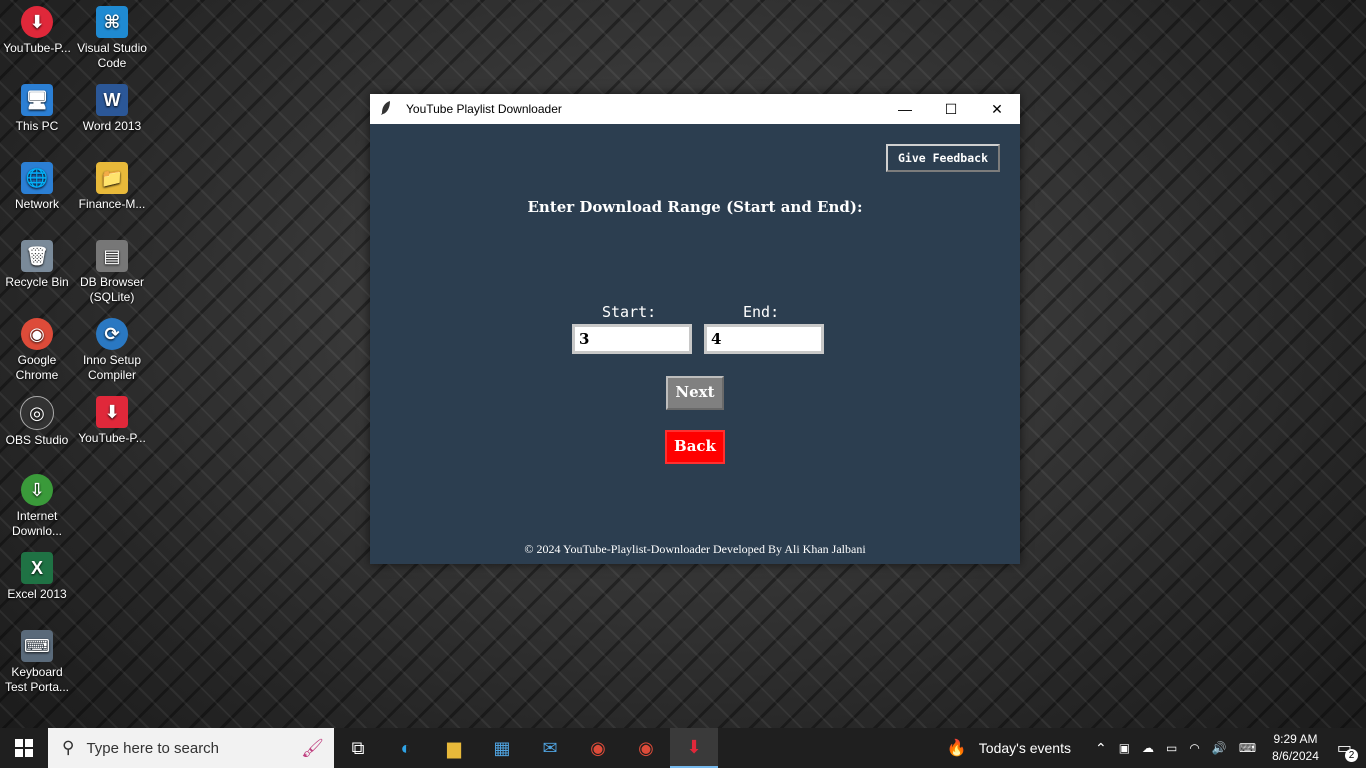 This screenshot has width=1366, height=768. What do you see at coordinates (112, 55) in the screenshot?
I see `desktop-icon-label: Visual Studio Code` at bounding box center [112, 55].